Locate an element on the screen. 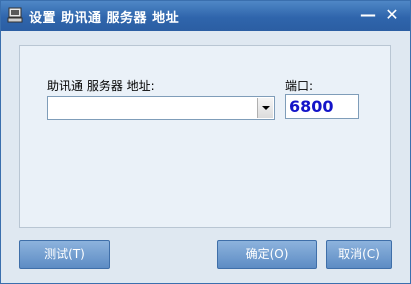  ok-button: 确定(O) is located at coordinates (267, 254).